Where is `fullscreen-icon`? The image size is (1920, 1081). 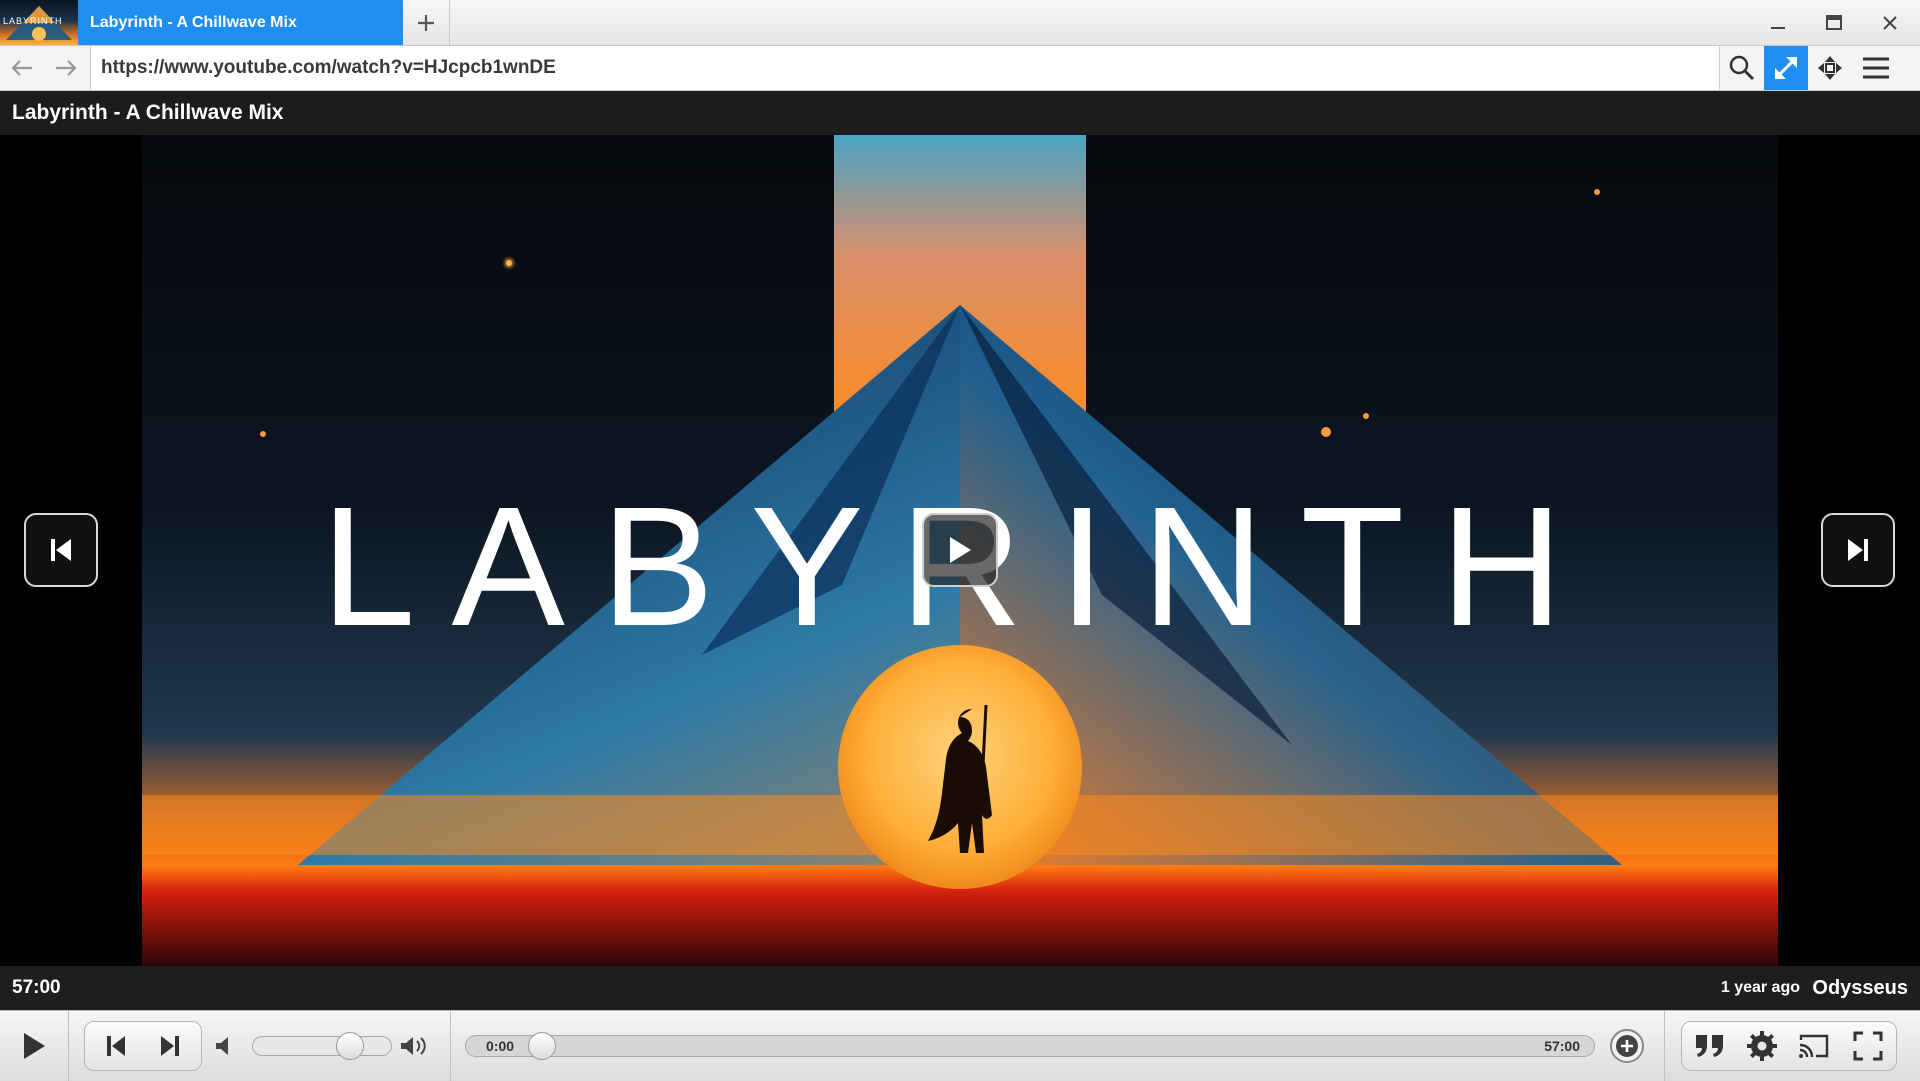 fullscreen-icon is located at coordinates (1868, 1046).